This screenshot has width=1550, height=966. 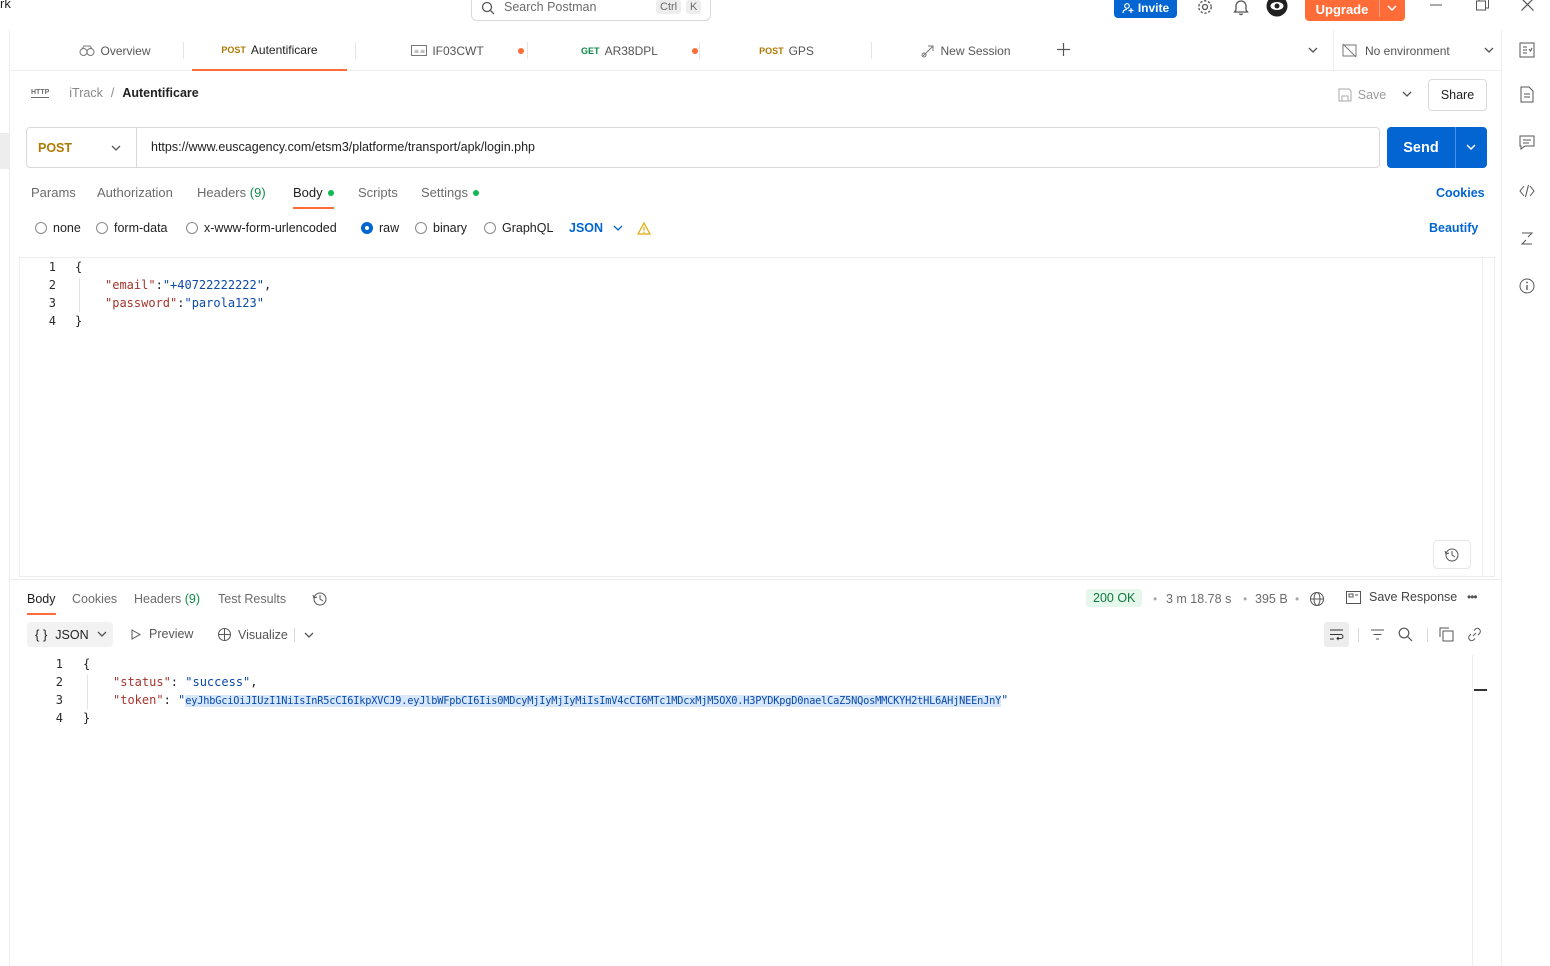 I want to click on search-icon, so click(x=1405, y=634).